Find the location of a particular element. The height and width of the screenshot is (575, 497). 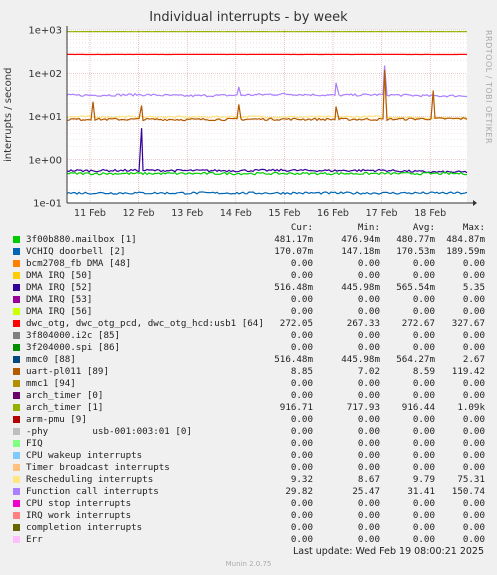

legend-series-name: FIQ is located at coordinates (34, 443).